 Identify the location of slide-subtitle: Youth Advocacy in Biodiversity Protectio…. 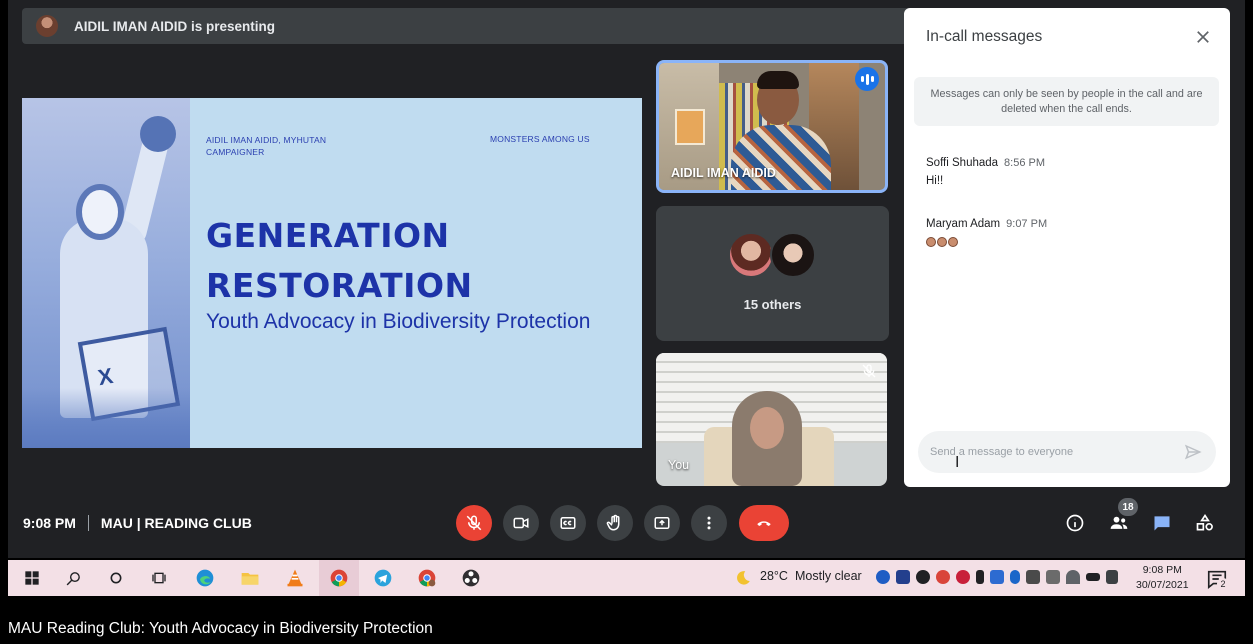
(398, 321).